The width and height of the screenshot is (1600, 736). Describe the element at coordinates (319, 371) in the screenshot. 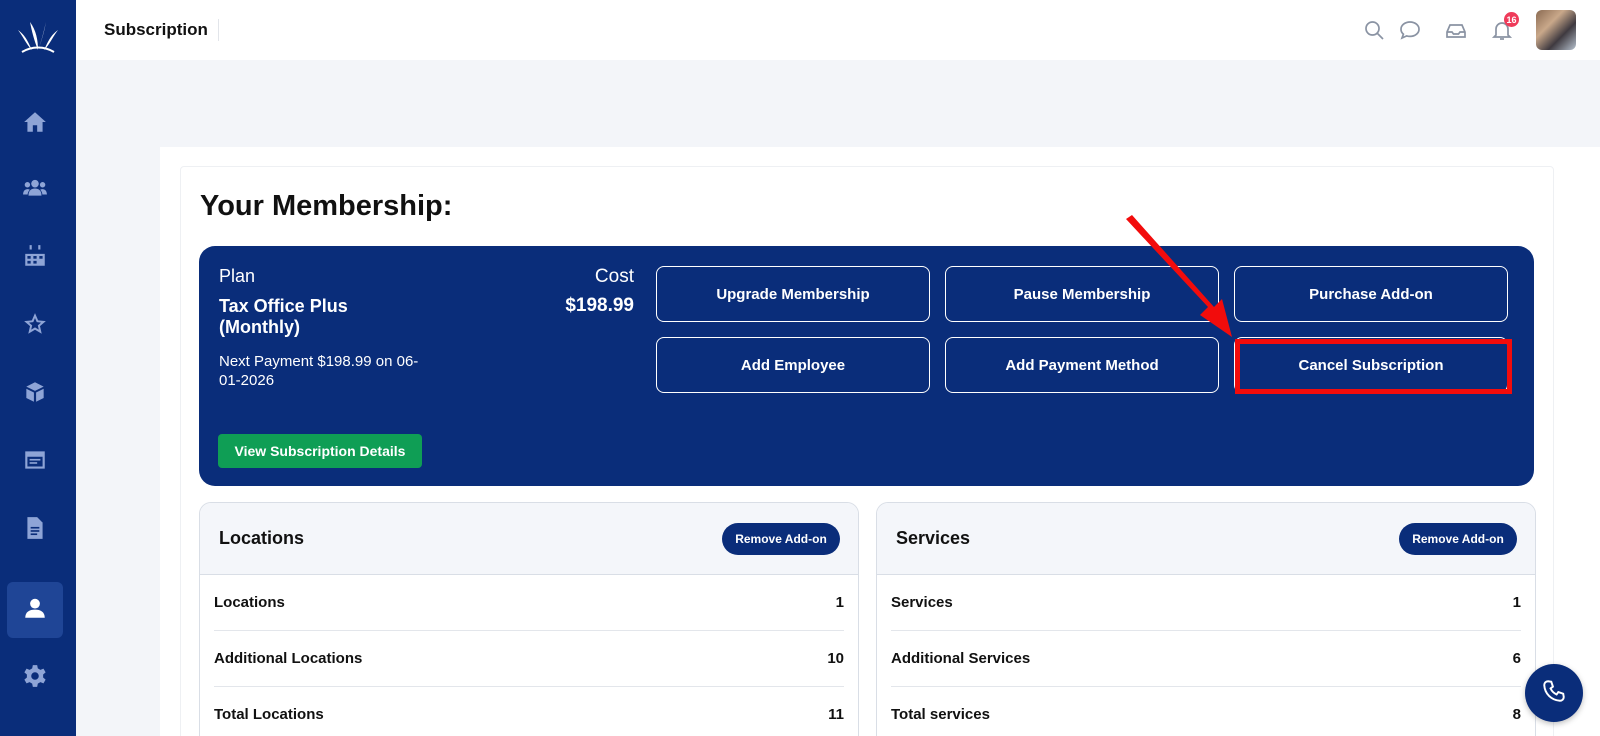

I see `next-payment: Next Payment $198.99 on 06-01-2026` at that location.